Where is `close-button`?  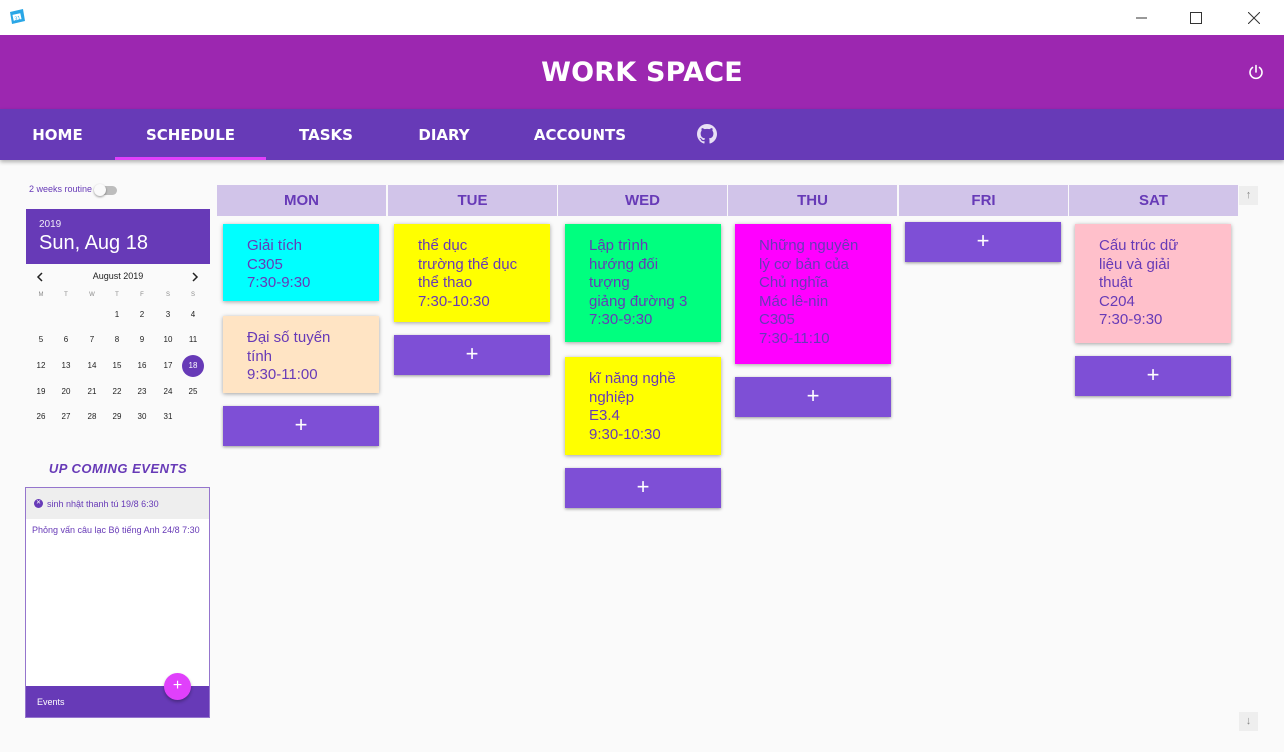 close-button is located at coordinates (1254, 17).